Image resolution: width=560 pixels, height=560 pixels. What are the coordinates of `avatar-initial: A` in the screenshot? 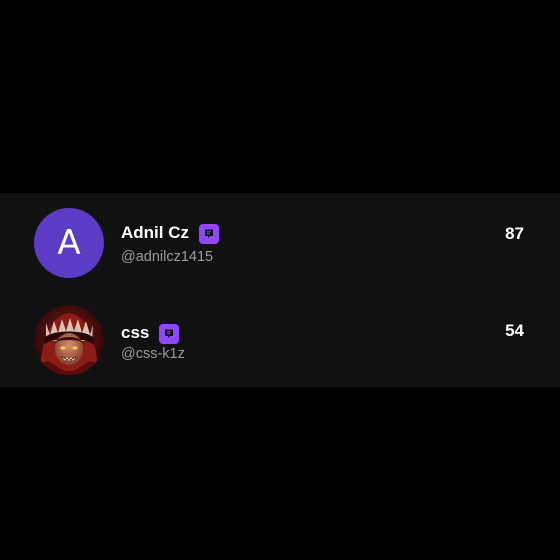 It's located at (69, 243).